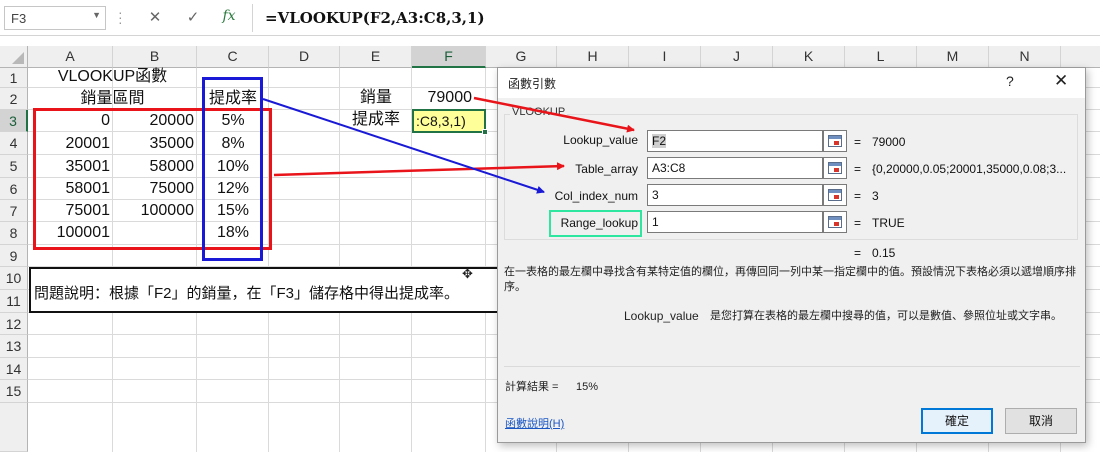  Describe the element at coordinates (888, 223) in the screenshot. I see `arg-result: TRUE` at that location.